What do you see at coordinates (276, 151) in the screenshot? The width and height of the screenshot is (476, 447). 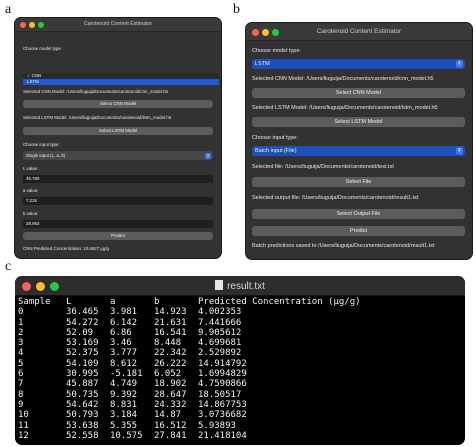 I see `input-type-selected-value: Batch input (File)` at bounding box center [276, 151].